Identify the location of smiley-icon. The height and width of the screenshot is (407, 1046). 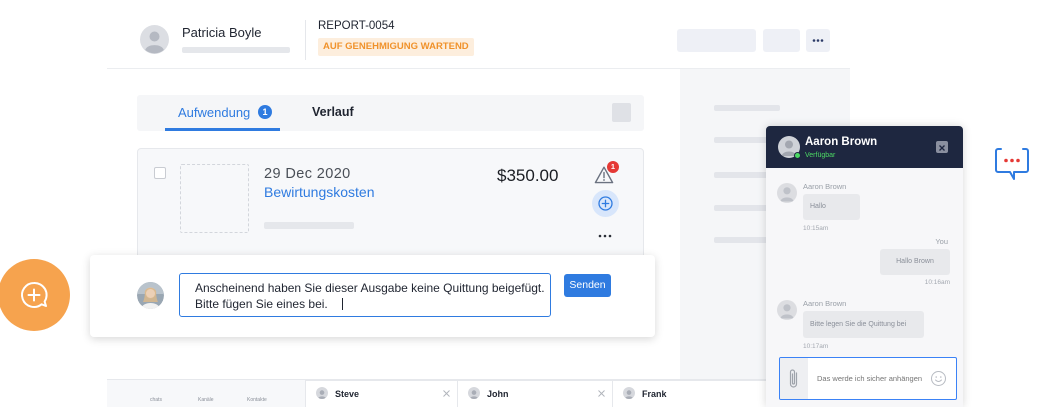
(938, 378).